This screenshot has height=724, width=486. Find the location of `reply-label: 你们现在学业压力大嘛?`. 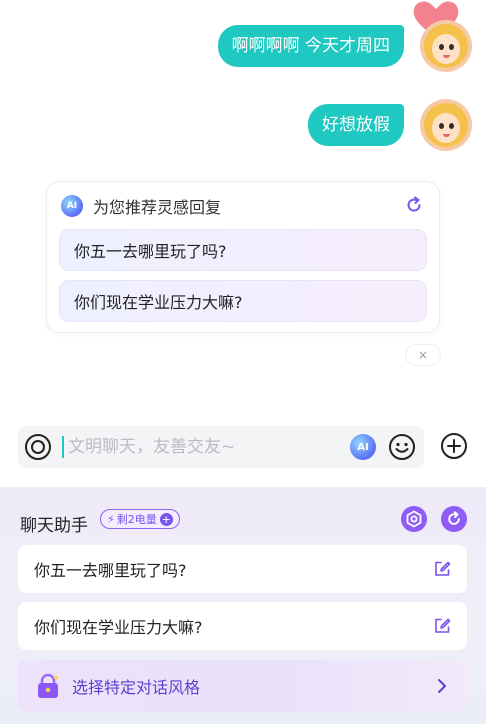

reply-label: 你们现在学业压力大嘛? is located at coordinates (118, 627).